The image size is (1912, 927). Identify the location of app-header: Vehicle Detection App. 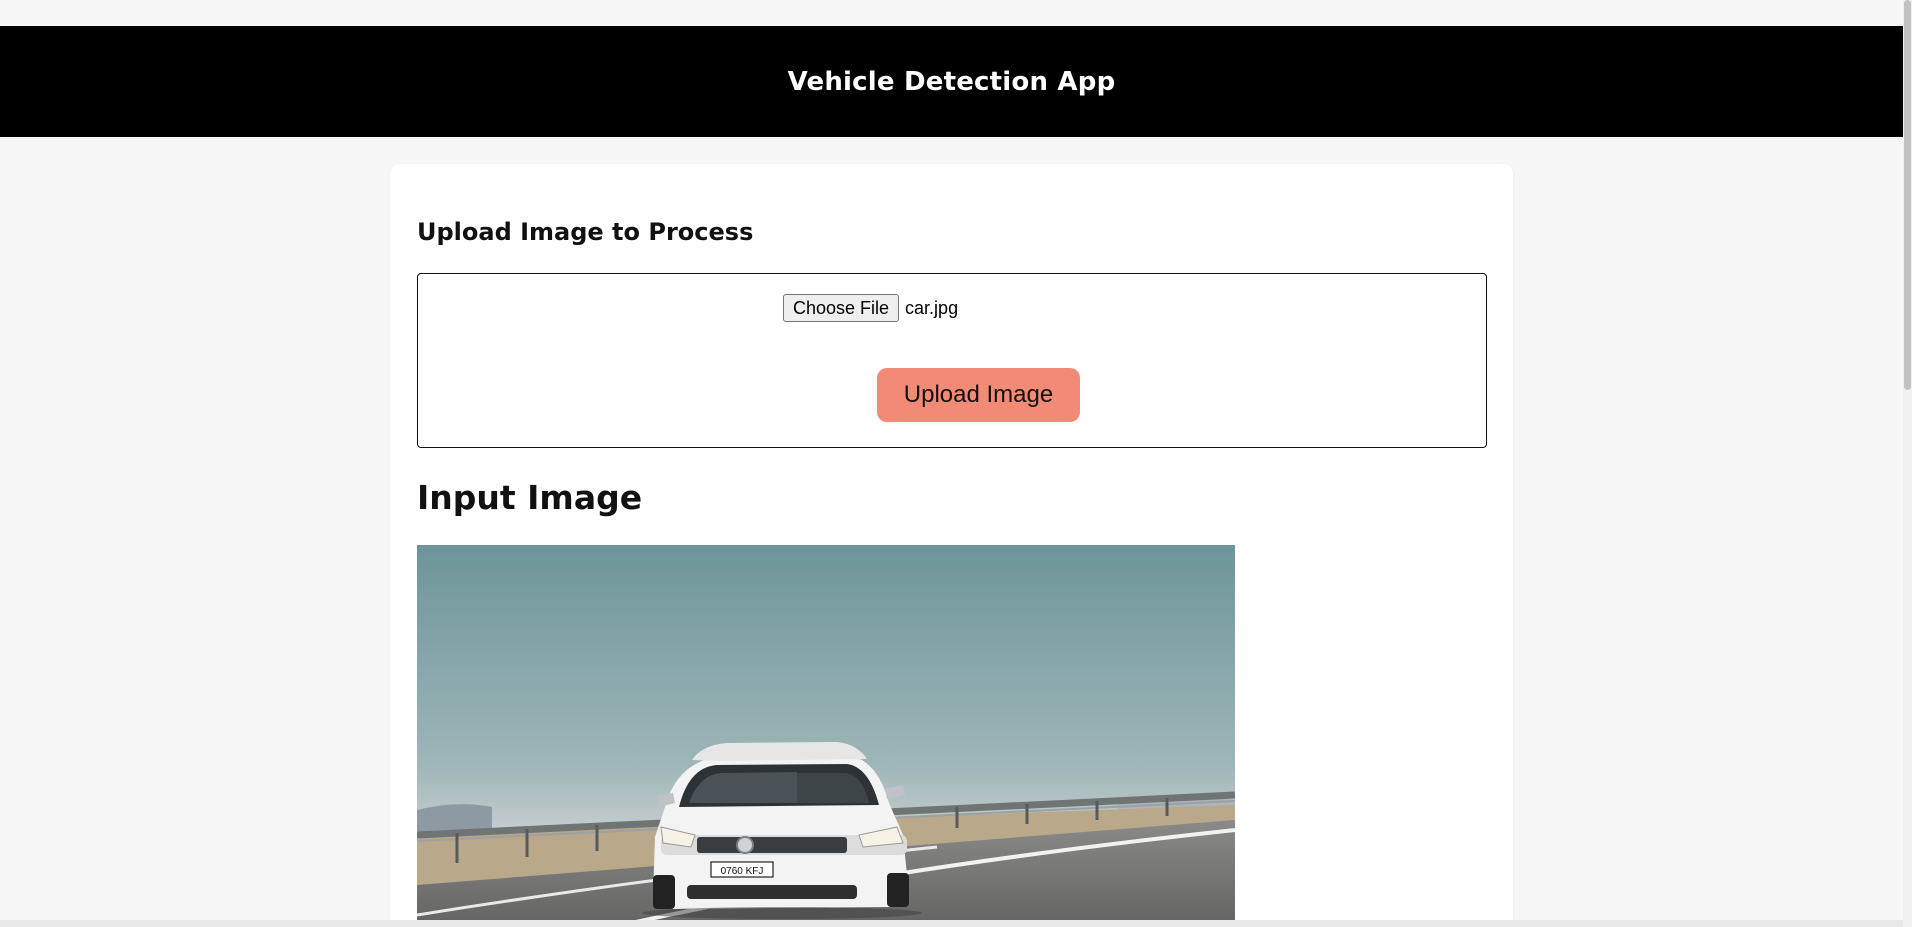
(951, 81).